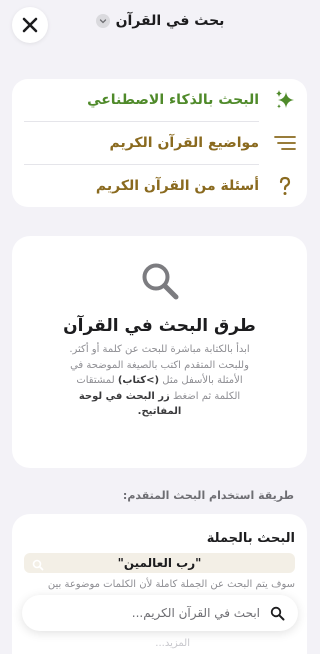 This screenshot has width=320, height=654. I want to click on page-title: بحث في القرآن, so click(170, 21).